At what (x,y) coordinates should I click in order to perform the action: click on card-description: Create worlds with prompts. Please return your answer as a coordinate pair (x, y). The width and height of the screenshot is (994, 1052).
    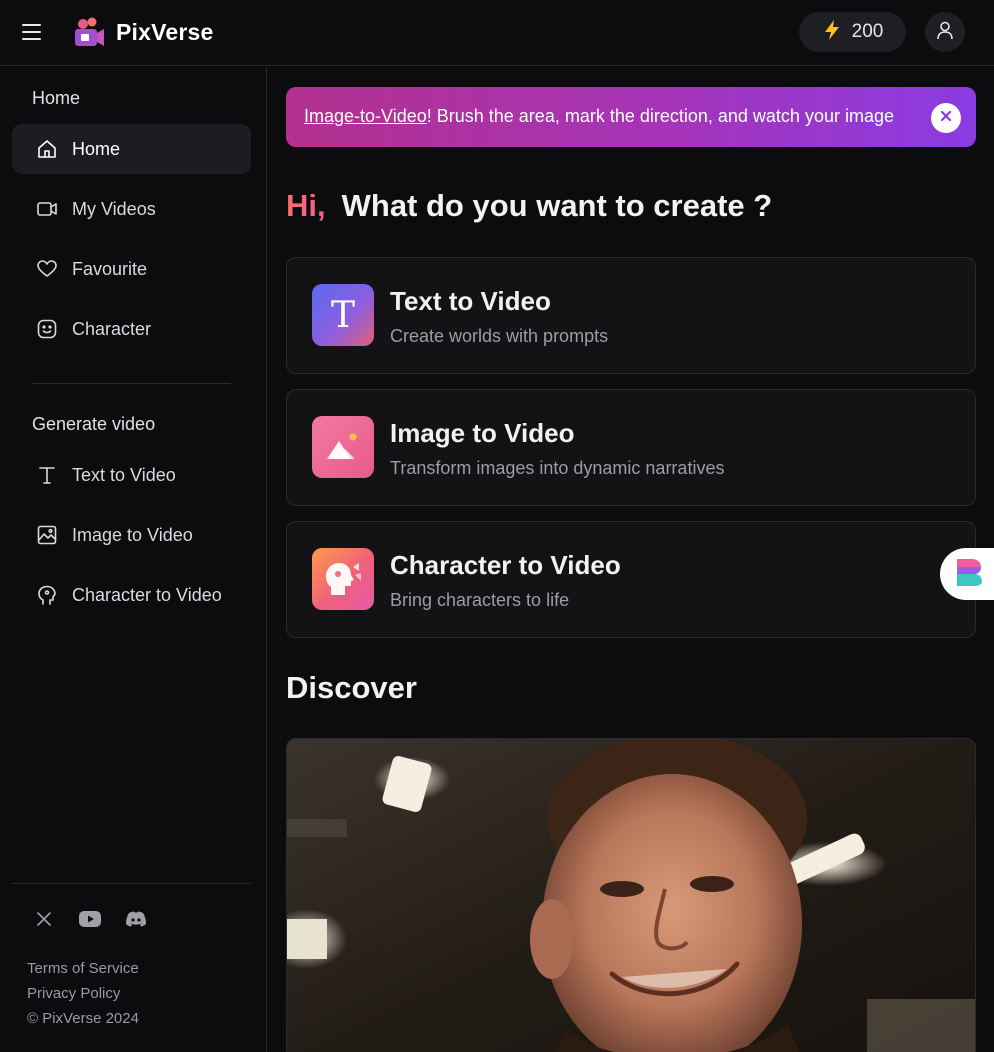
    Looking at the image, I should click on (499, 336).